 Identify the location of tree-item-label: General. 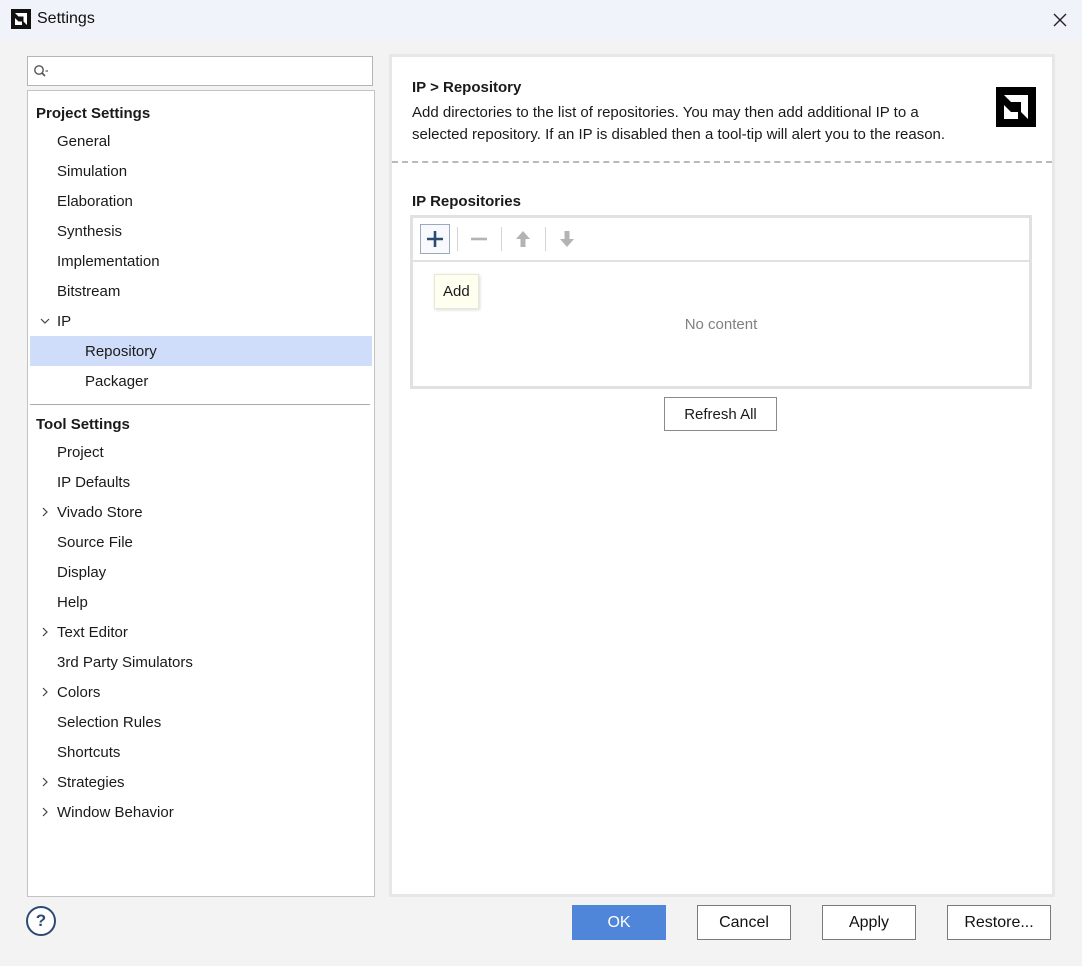
(84, 141).